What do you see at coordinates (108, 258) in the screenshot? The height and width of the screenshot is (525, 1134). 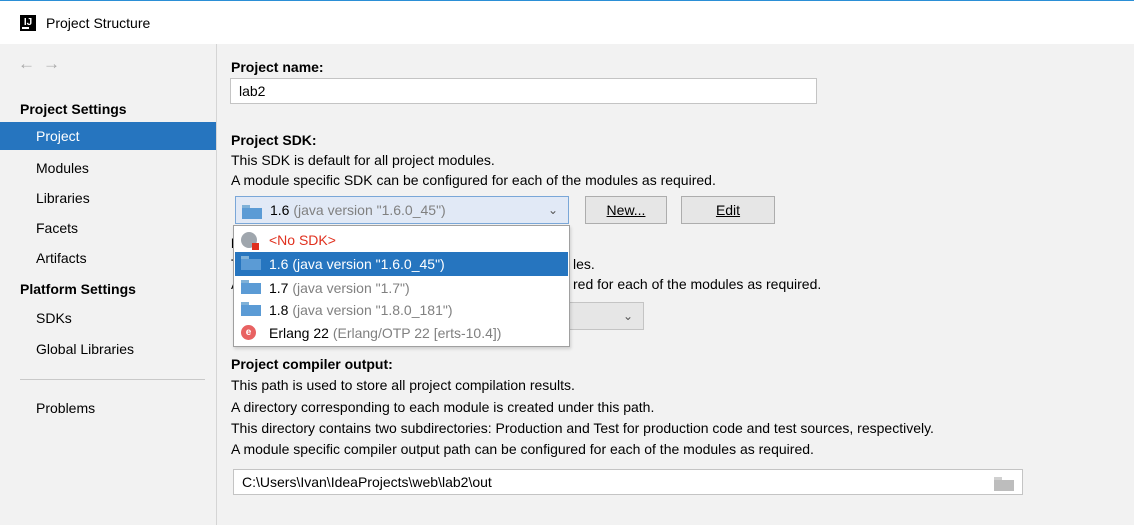 I see `sidebar-item-artifacts: Artifacts` at bounding box center [108, 258].